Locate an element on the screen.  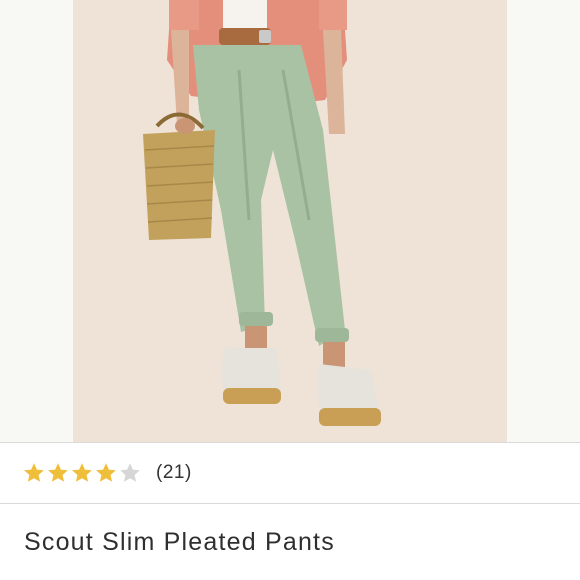
product-title: Scout Slim Pleated Pants is located at coordinates (179, 542).